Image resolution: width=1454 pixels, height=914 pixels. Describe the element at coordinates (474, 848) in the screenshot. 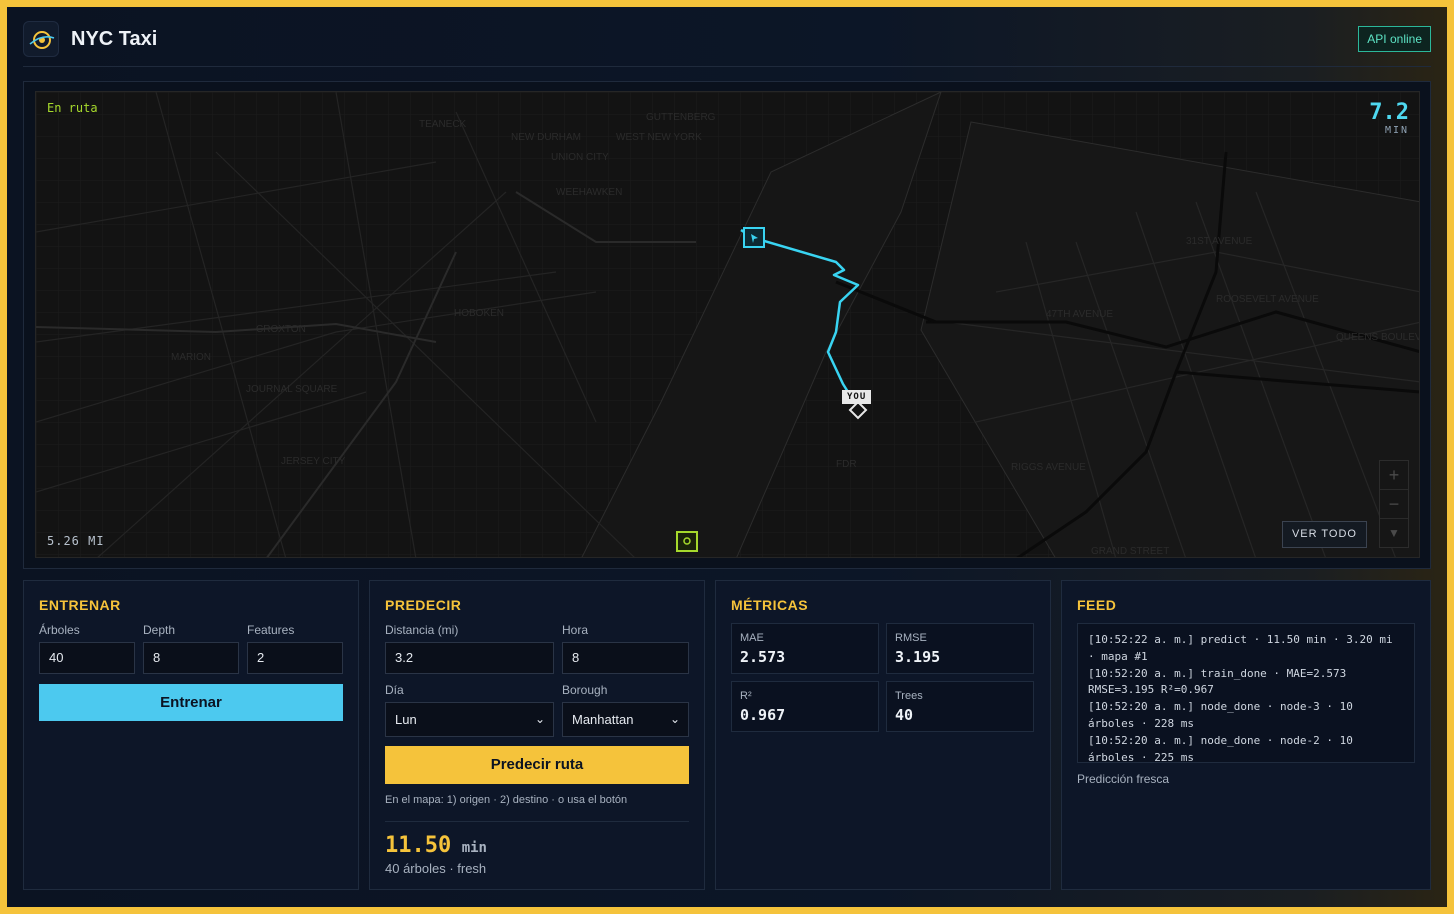

I see `prediction-unit: min` at that location.